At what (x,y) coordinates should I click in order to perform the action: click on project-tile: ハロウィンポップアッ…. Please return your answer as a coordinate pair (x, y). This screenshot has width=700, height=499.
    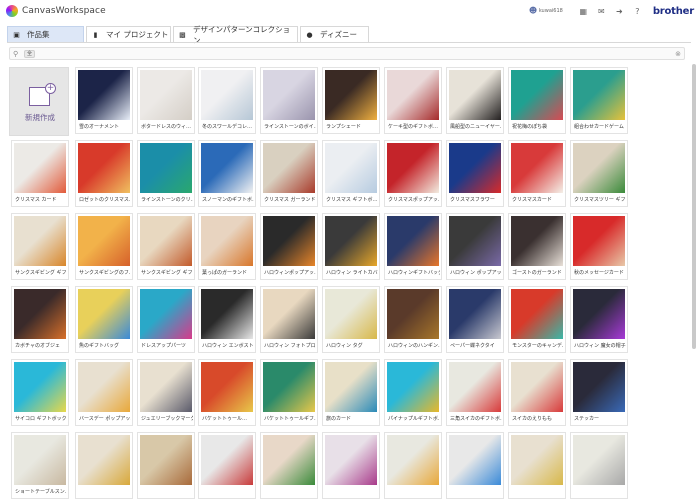
    Looking at the image, I should click on (289, 246).